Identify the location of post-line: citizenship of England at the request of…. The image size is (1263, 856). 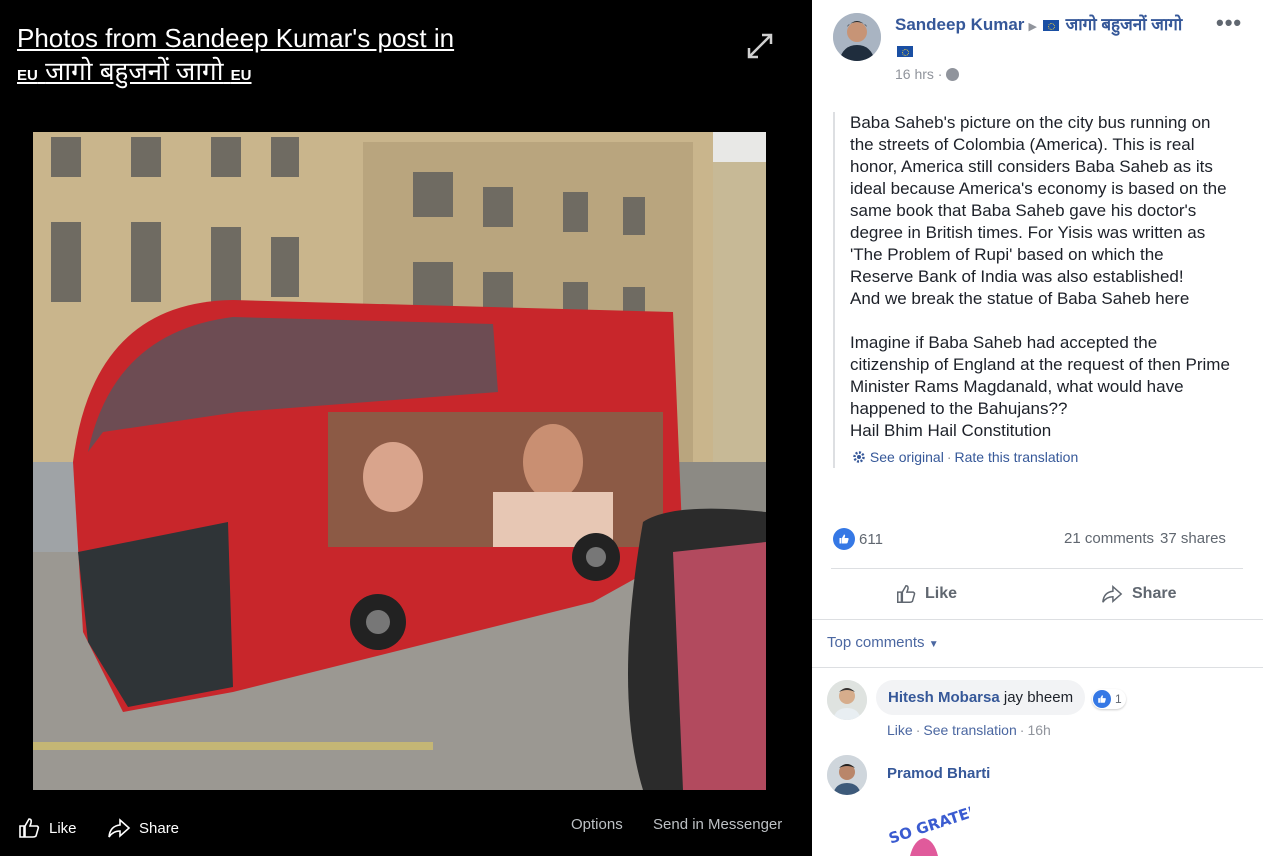
(1040, 364).